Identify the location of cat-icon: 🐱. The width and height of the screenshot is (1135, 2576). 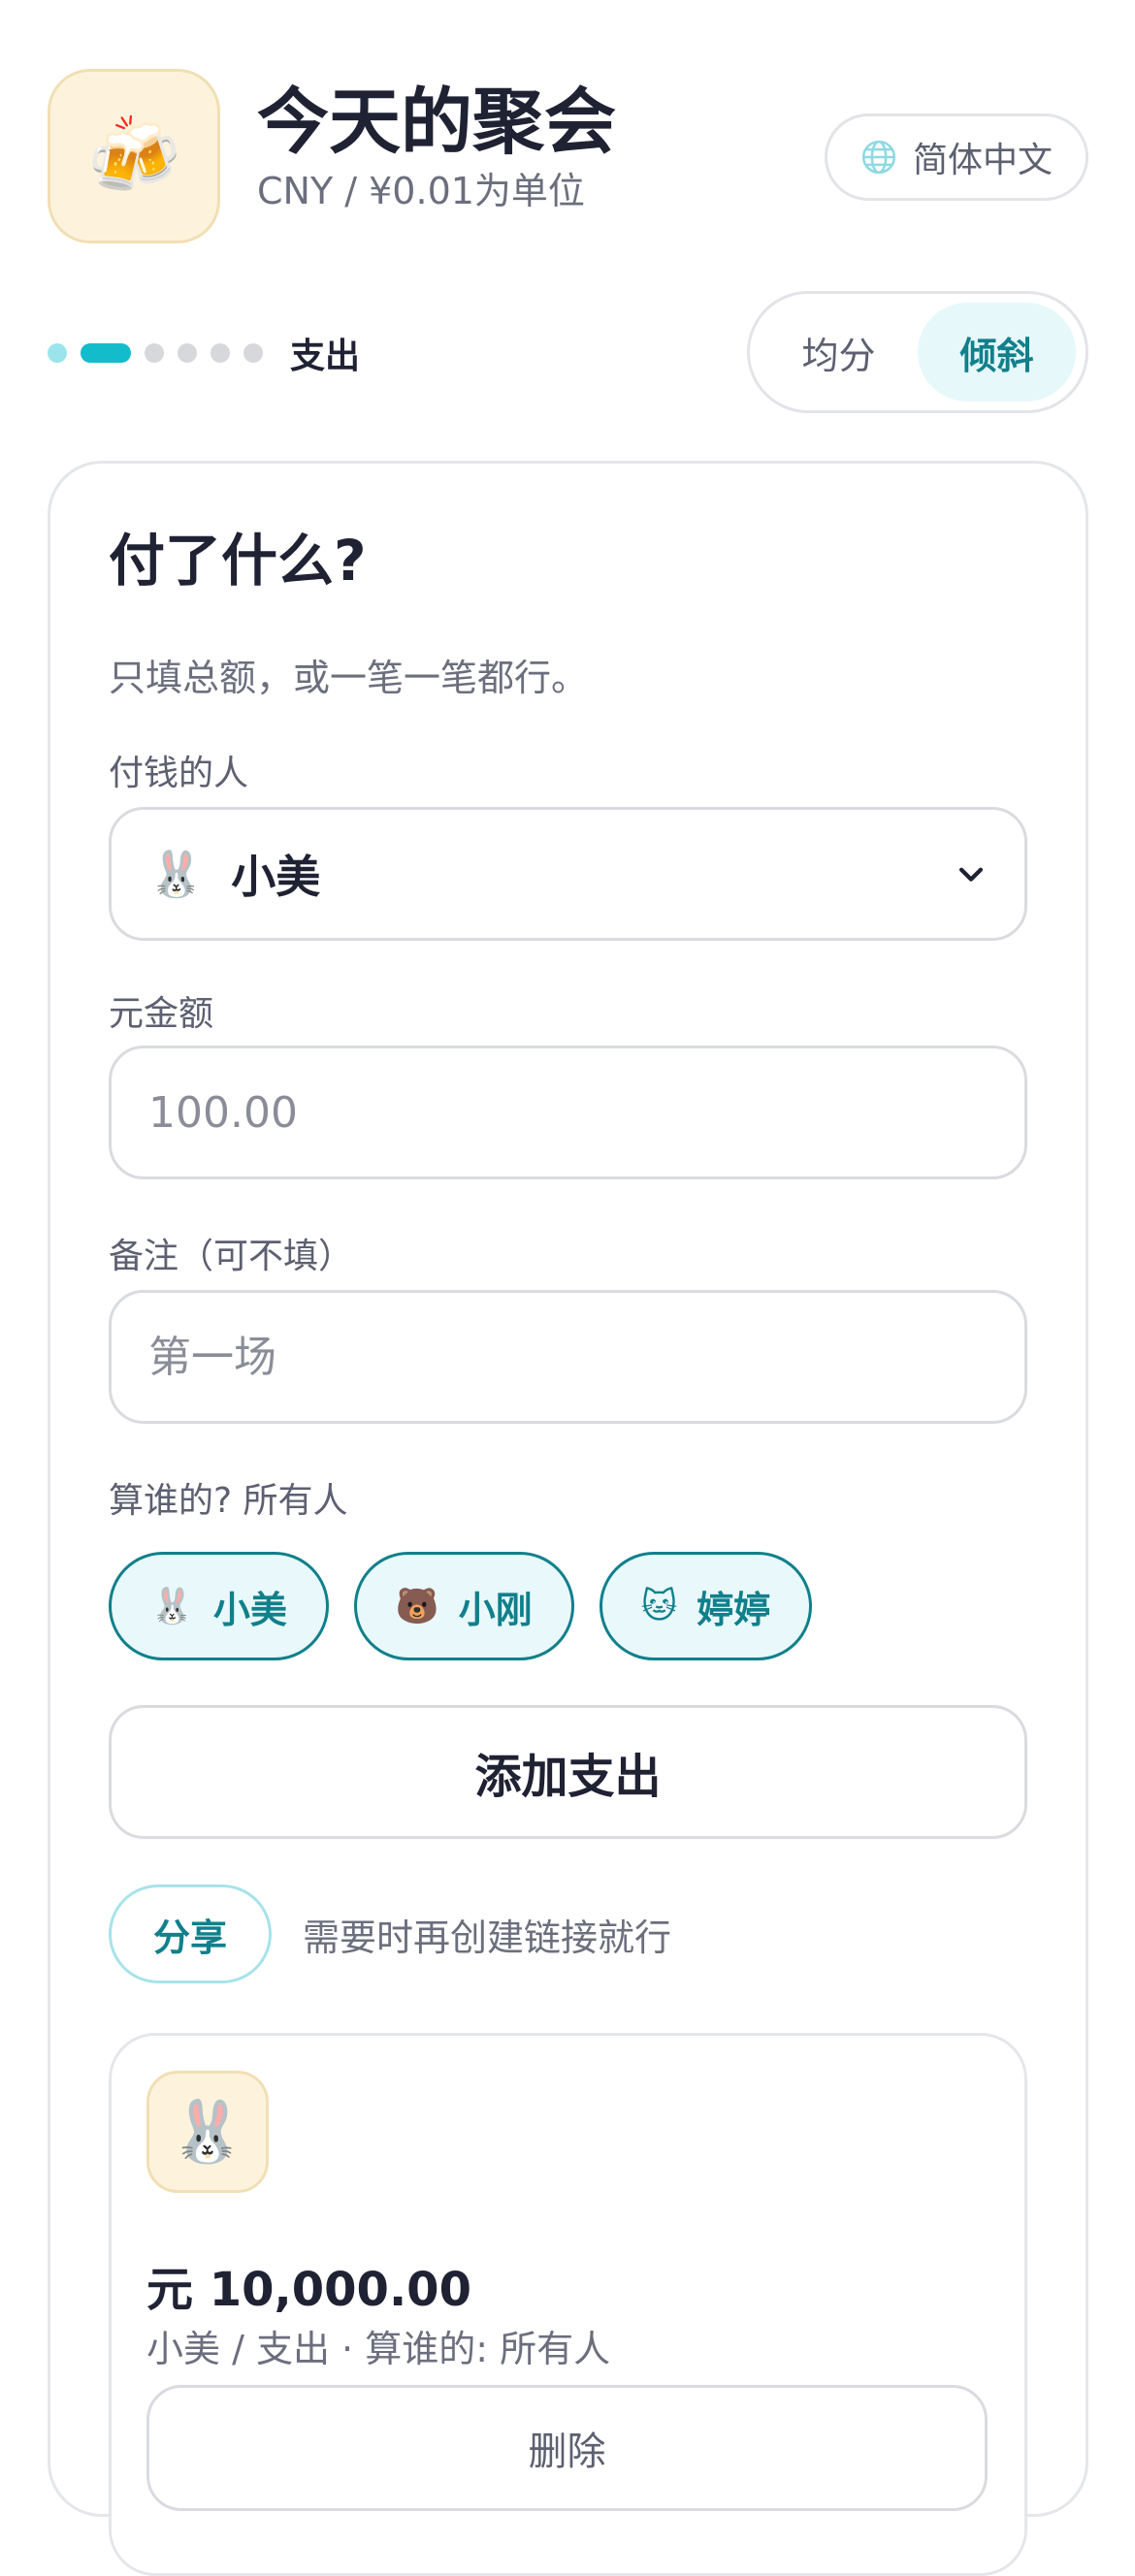
(659, 1606).